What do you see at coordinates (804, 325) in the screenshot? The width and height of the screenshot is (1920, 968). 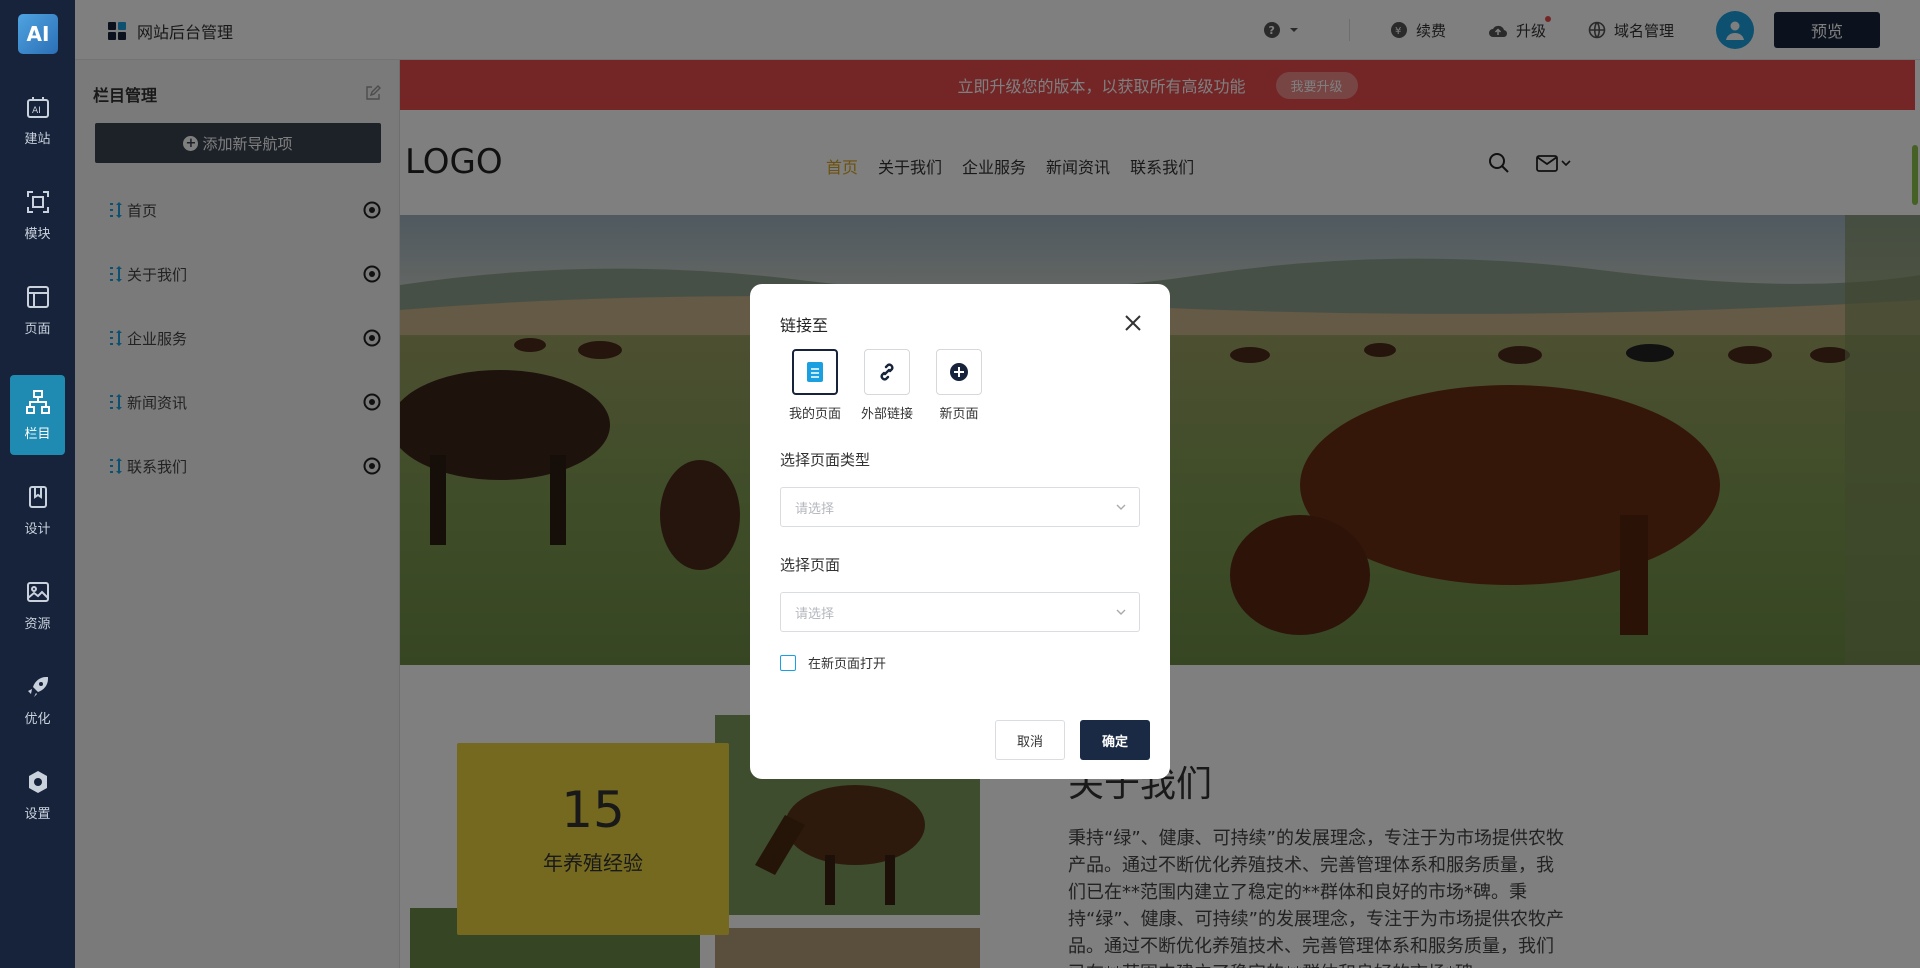 I see `dialog-title: 链接至` at bounding box center [804, 325].